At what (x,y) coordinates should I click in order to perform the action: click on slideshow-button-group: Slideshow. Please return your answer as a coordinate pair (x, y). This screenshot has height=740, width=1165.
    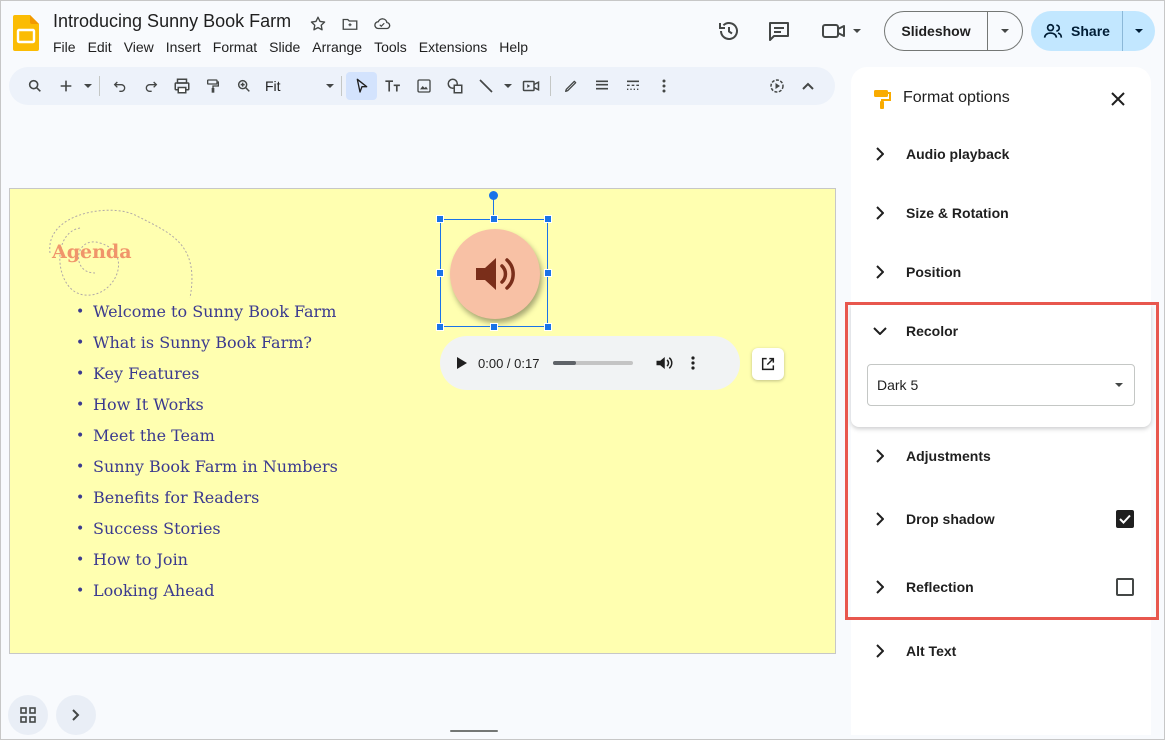
    Looking at the image, I should click on (953, 31).